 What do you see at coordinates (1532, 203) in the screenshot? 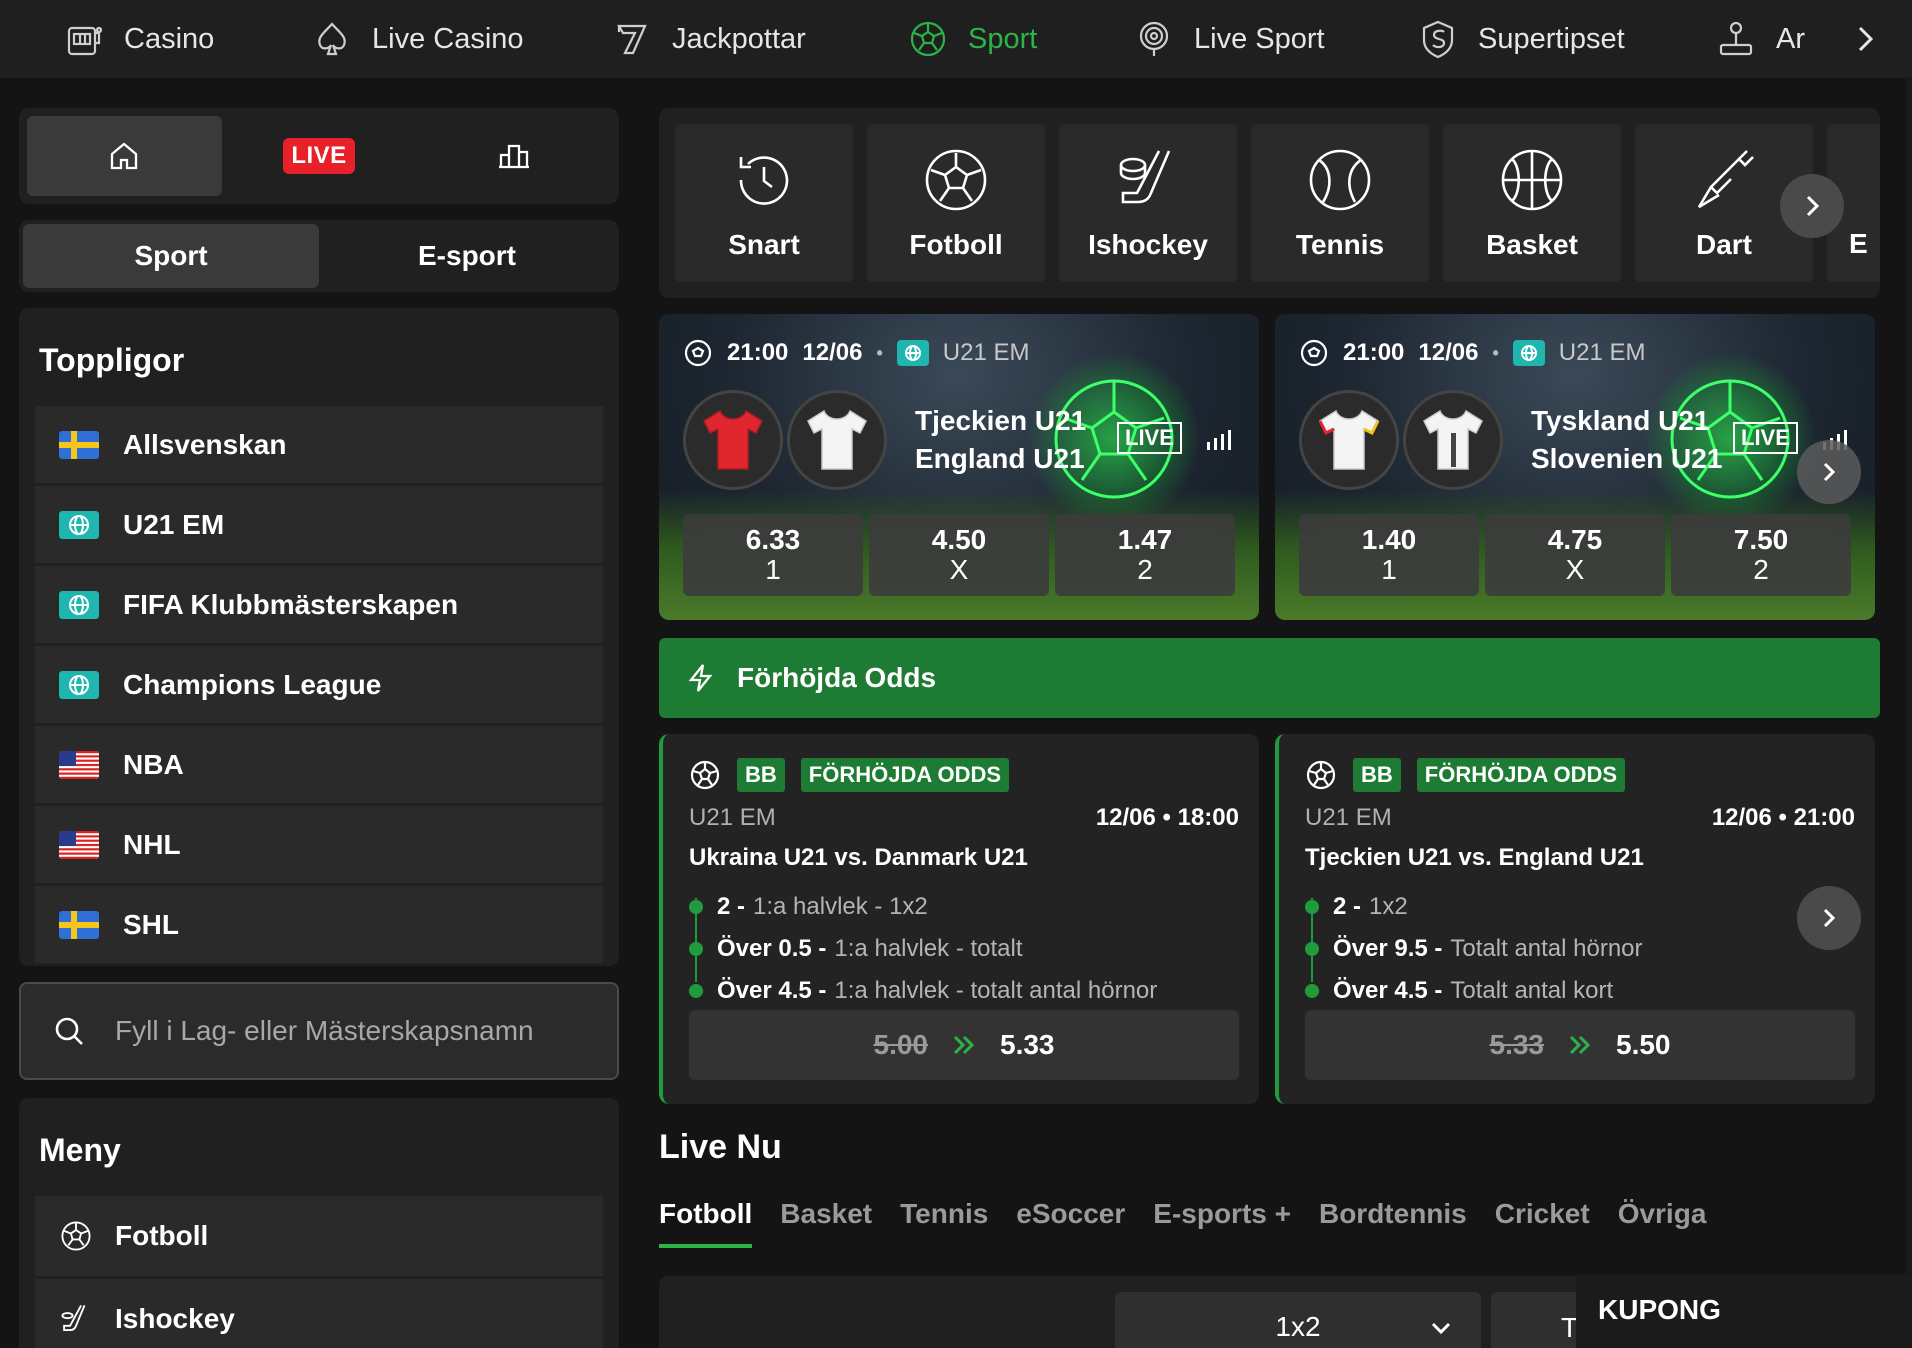
I see `sport-tile-basket: Basket` at bounding box center [1532, 203].